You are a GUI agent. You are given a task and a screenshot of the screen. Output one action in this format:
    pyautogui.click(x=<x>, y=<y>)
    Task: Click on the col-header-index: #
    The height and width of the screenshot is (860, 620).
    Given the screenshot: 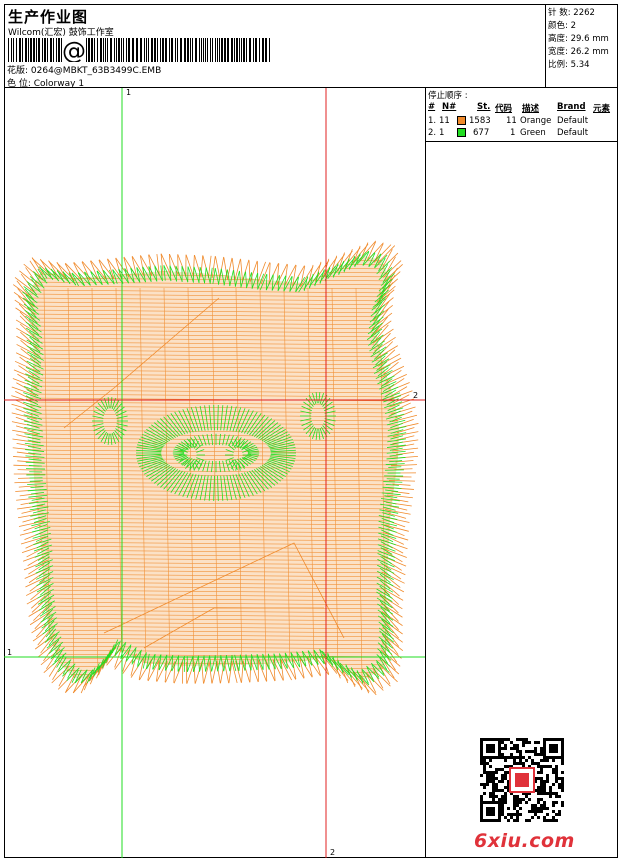 What is the action you would take?
    pyautogui.click(x=432, y=107)
    